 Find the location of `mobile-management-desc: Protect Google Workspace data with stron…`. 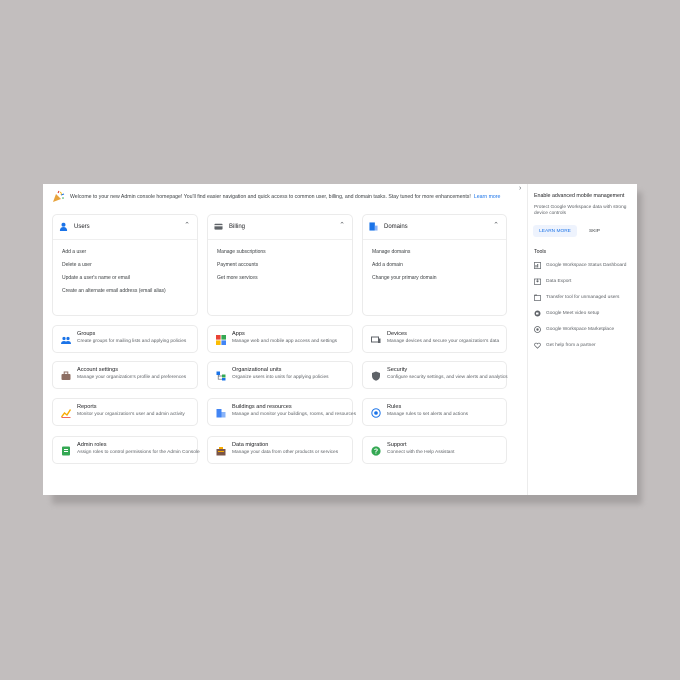

mobile-management-desc: Protect Google Workspace data with stron… is located at coordinates (580, 211).